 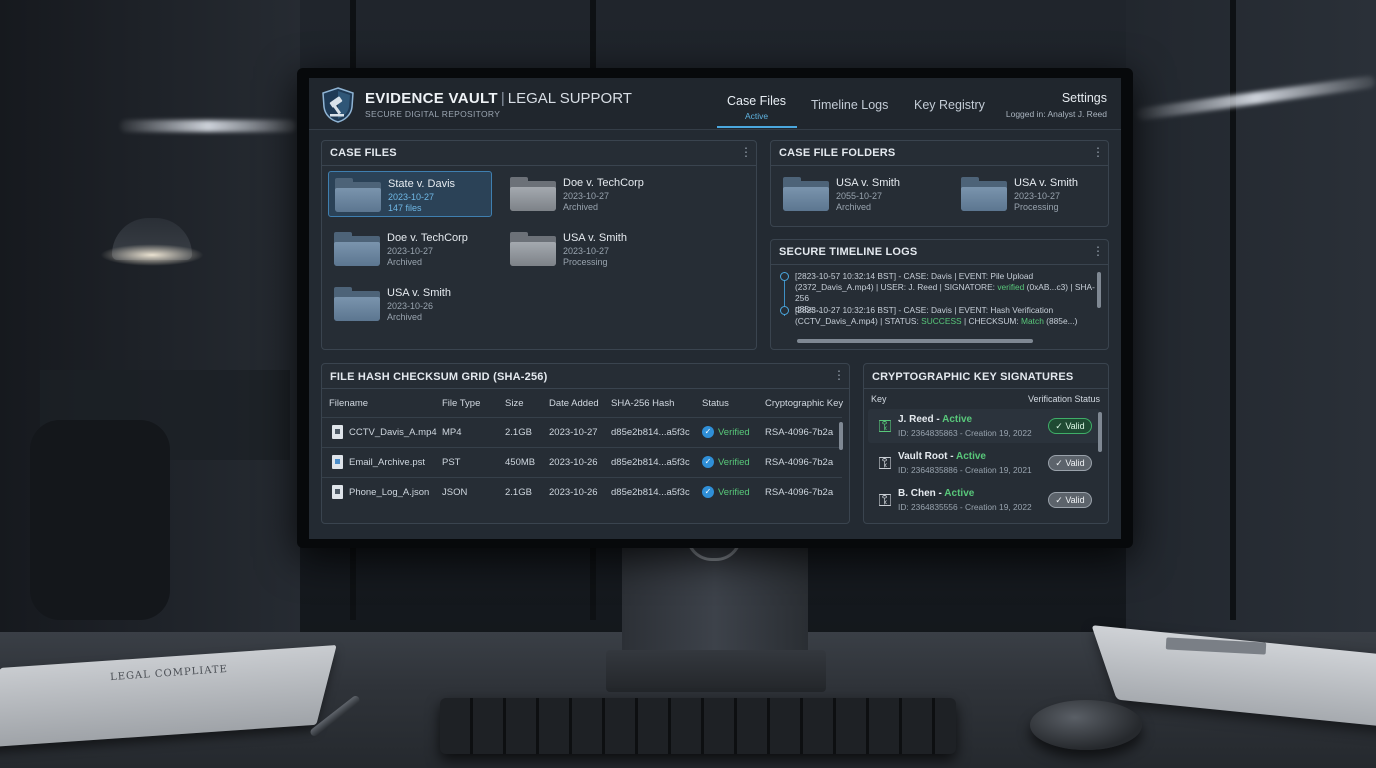 I want to click on folder-usa-v-smith: USA v. Smith 2055-10-27 Archived, so click(x=859, y=194).